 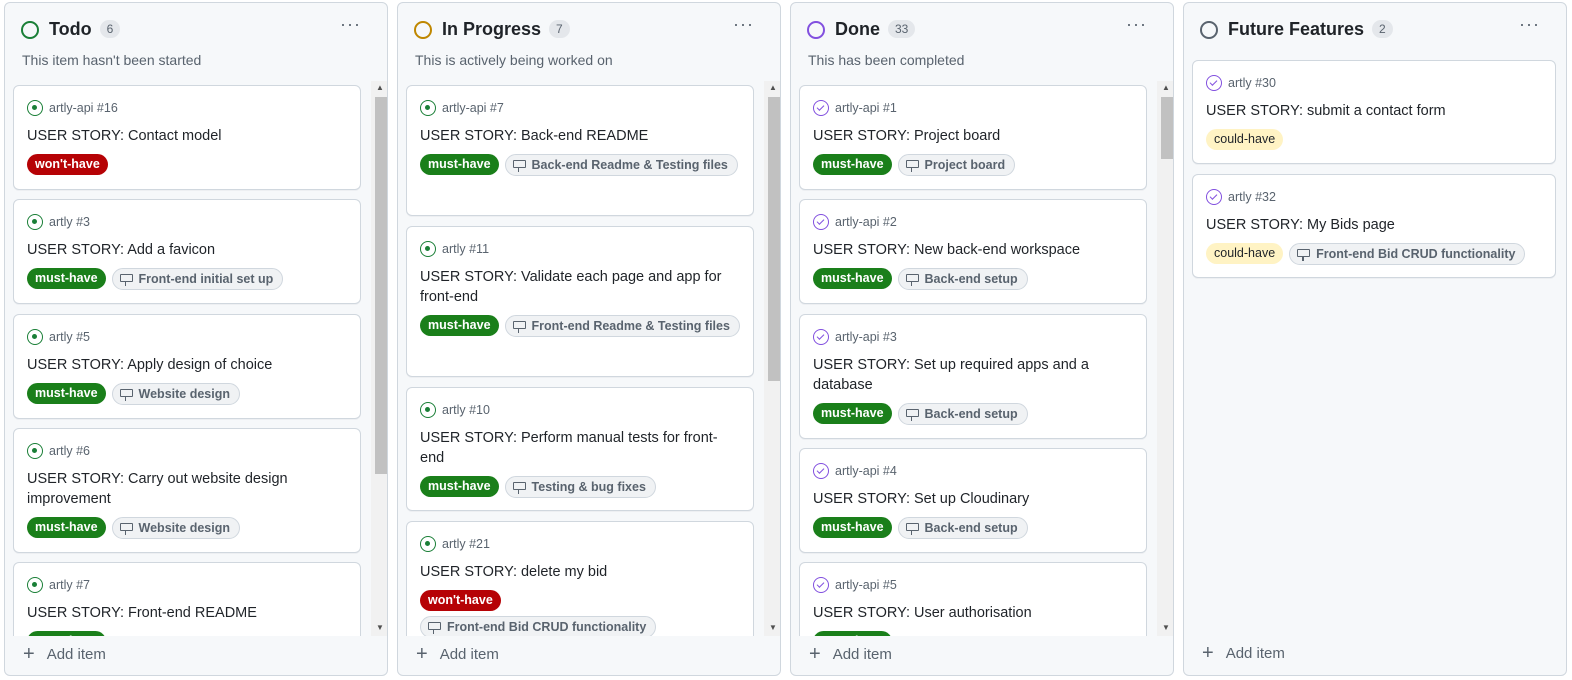 I want to click on card-title: USER STORY: delete my bid, so click(x=580, y=572).